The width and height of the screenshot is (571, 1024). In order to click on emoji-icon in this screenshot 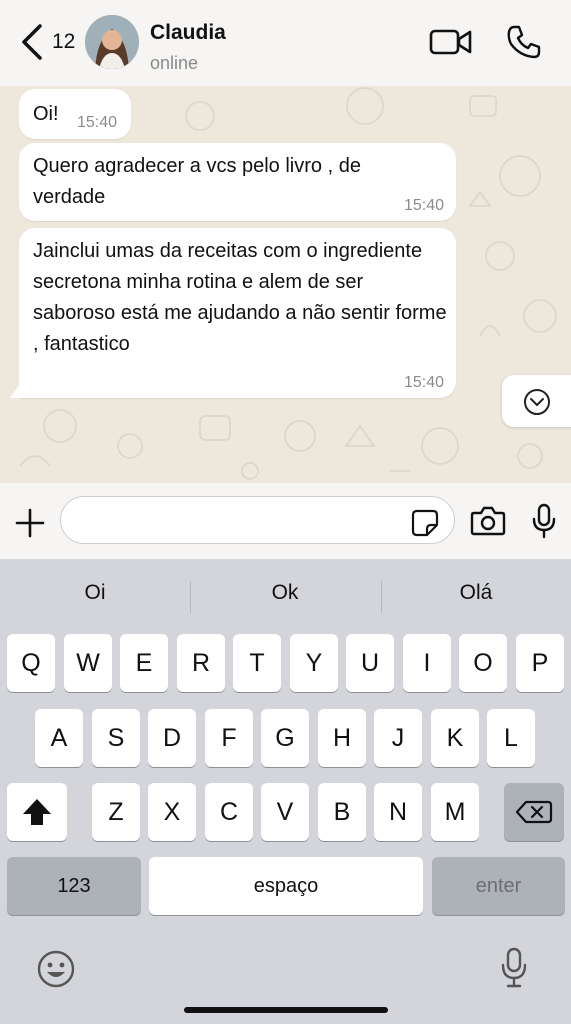, I will do `click(56, 969)`.